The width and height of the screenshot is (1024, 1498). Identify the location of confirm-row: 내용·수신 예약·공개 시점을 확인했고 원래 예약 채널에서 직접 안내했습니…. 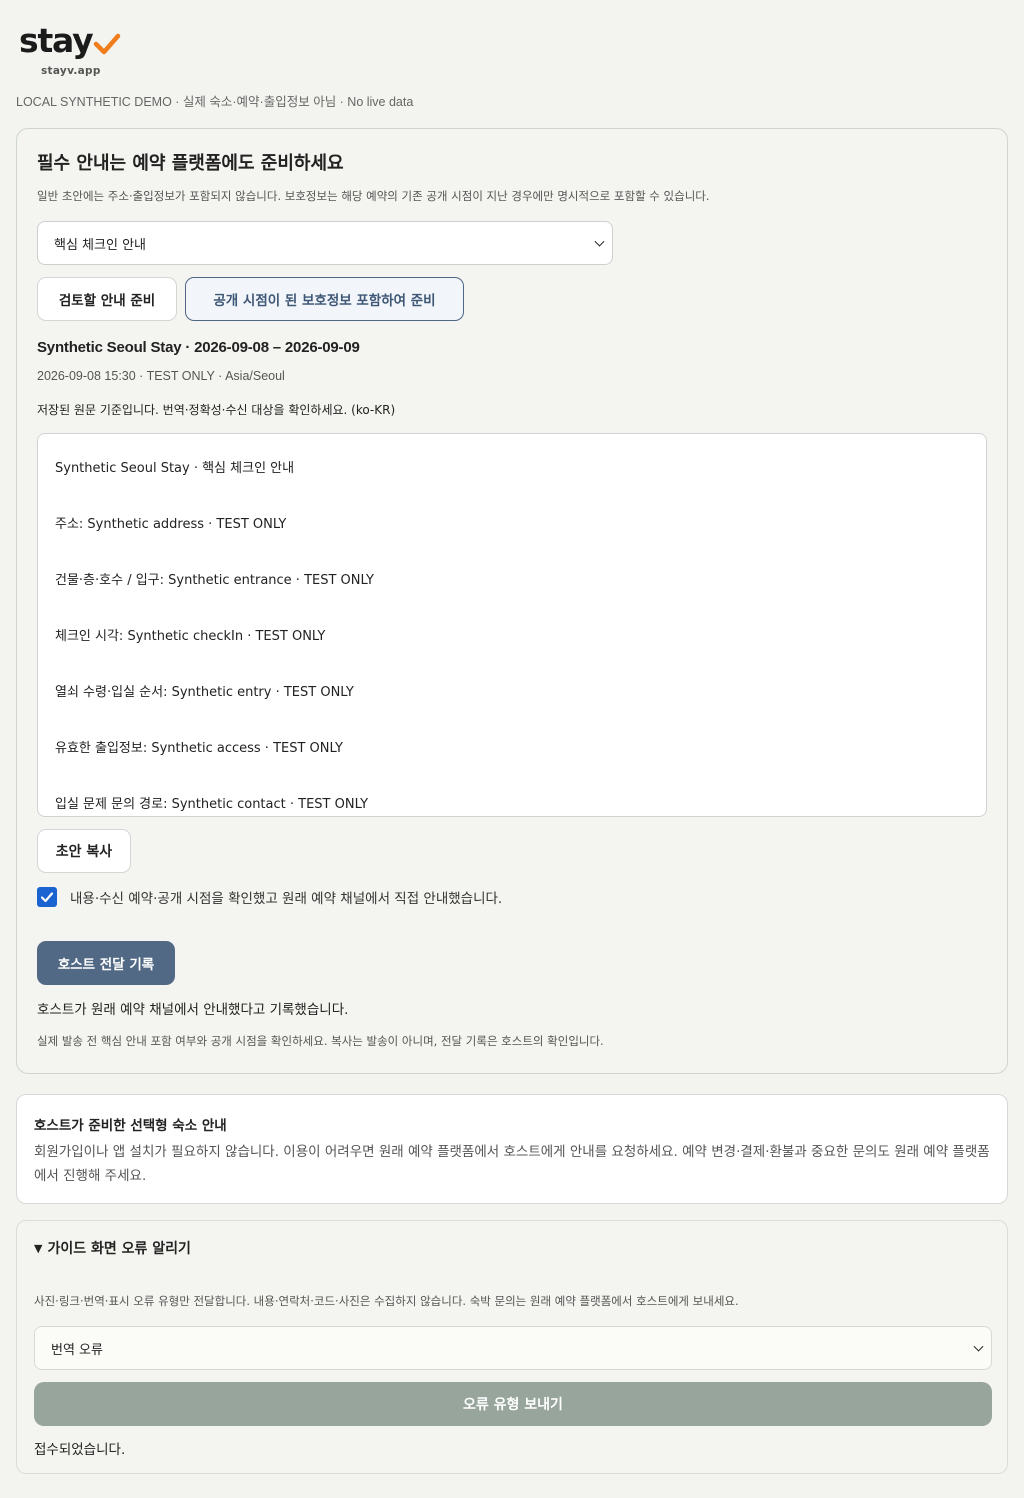
(269, 897).